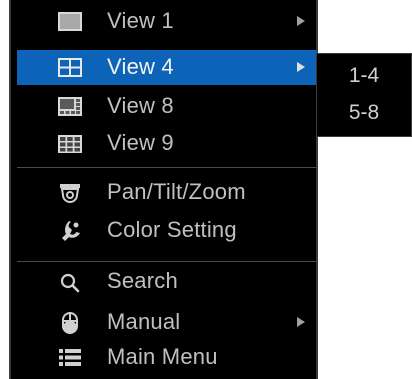 The width and height of the screenshot is (412, 379). I want to click on ptz-camera-icon, so click(70, 193).